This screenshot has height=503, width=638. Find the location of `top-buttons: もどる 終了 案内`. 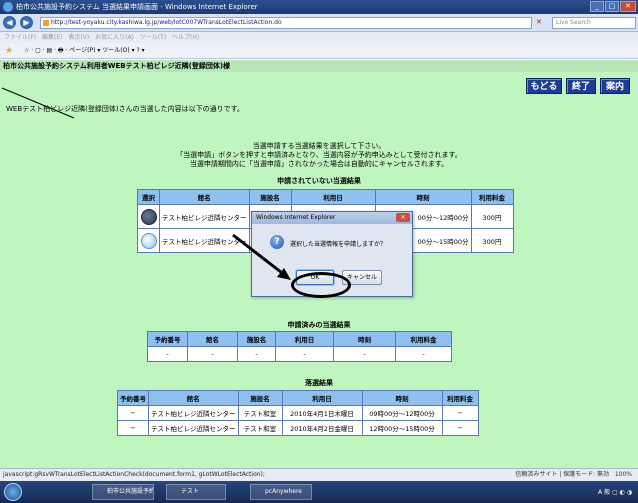

top-buttons: もどる 終了 案内 is located at coordinates (578, 86).